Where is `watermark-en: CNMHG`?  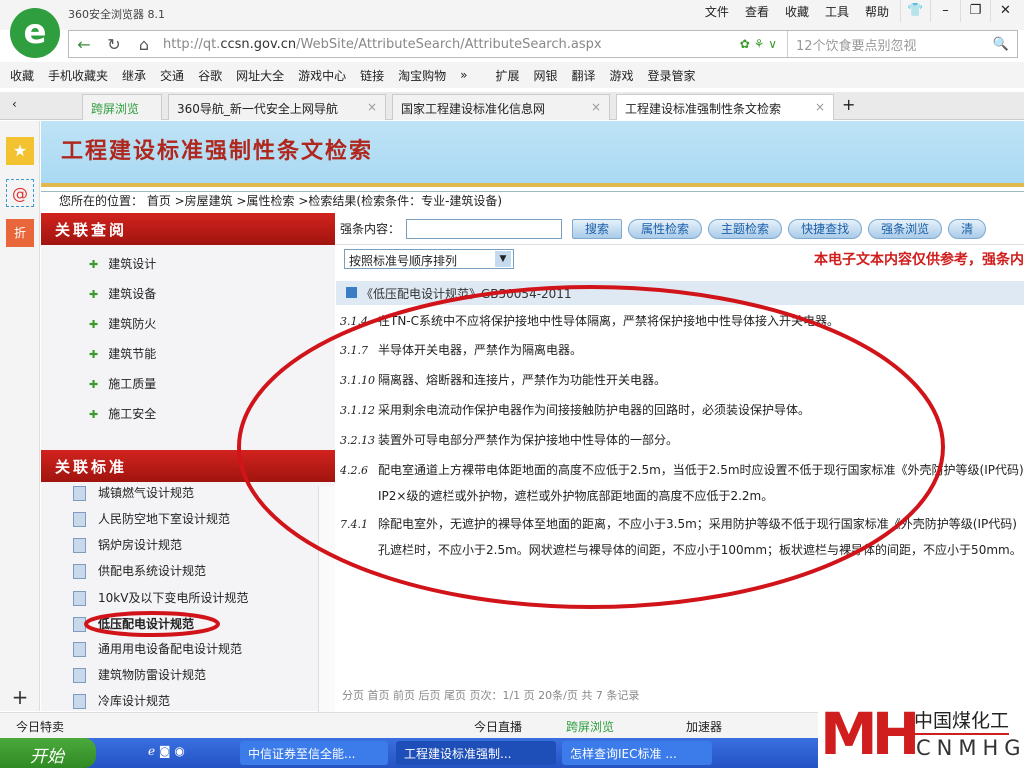
watermark-en: CNMHG is located at coordinates (970, 748).